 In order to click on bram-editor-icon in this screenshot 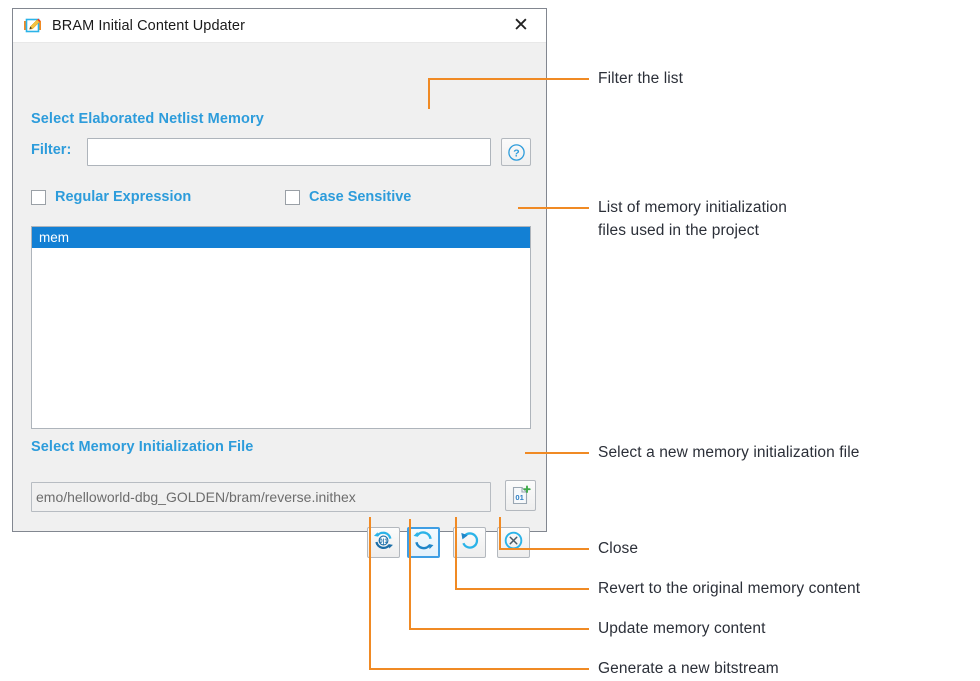, I will do `click(33, 26)`.